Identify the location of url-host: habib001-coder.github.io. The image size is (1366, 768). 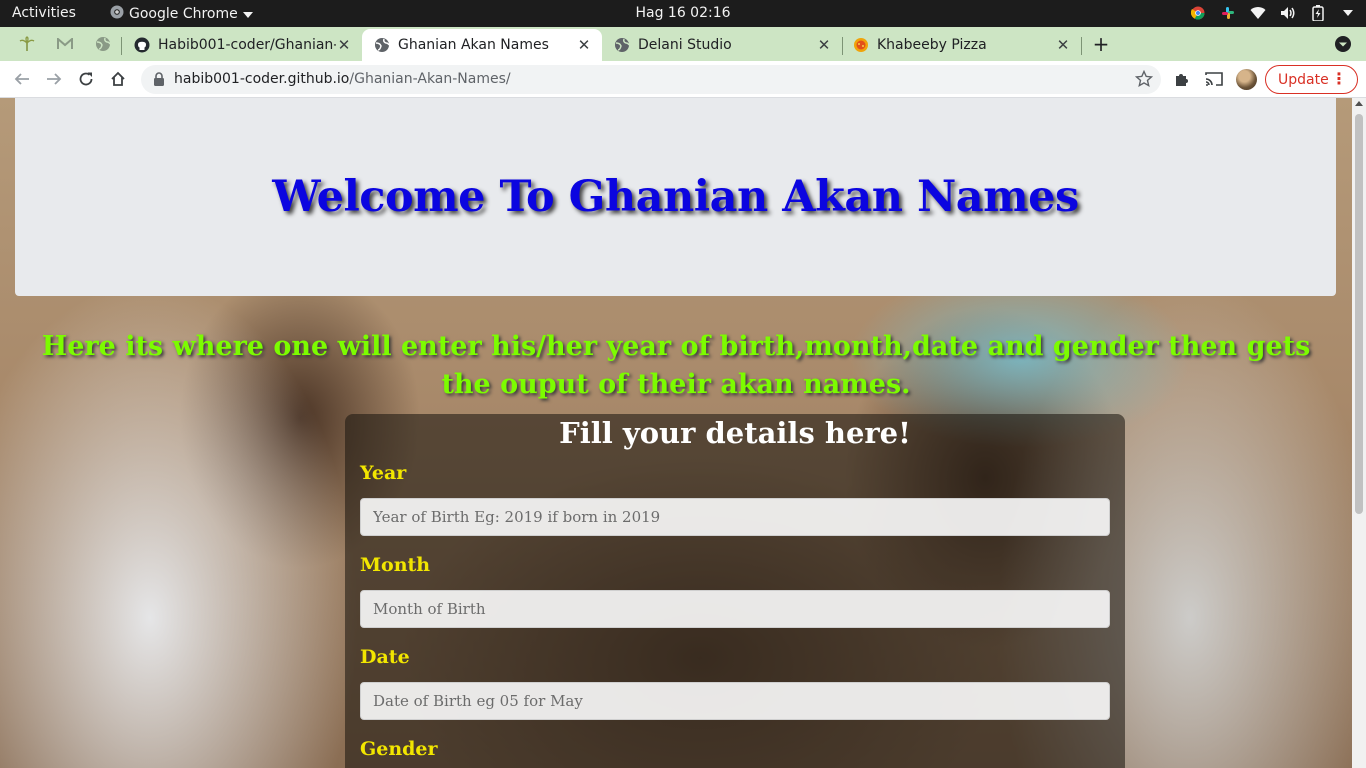
(262, 79).